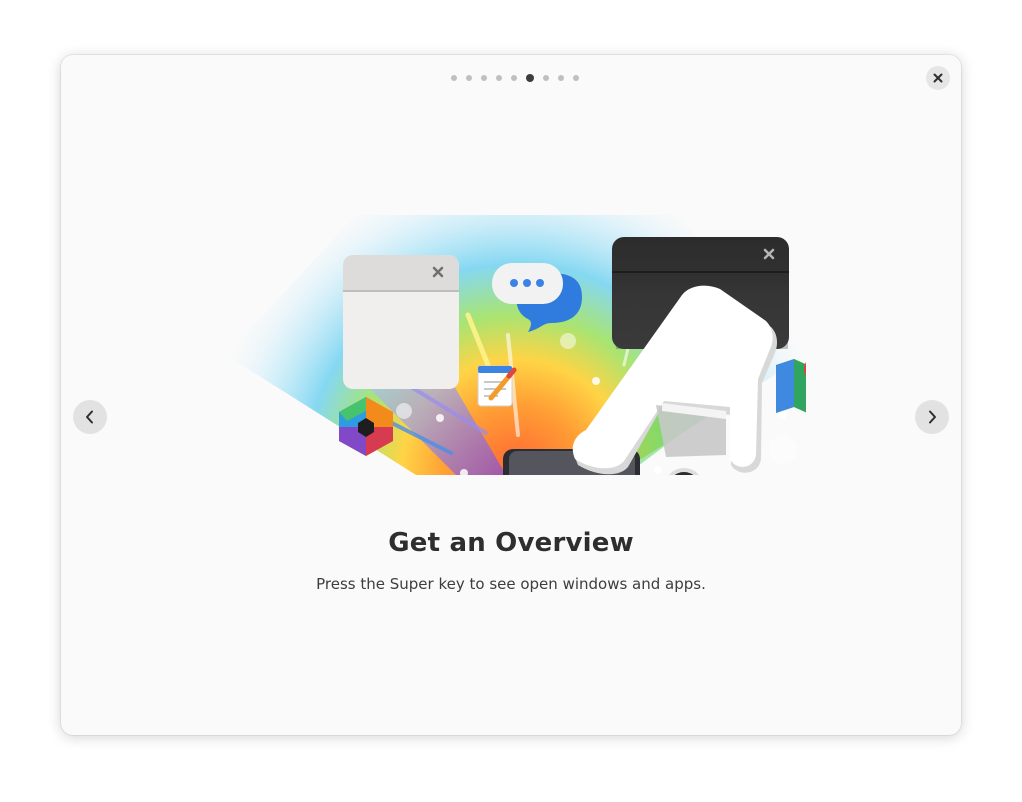 The image size is (1022, 802). I want to click on clock-app-icon, so click(684, 471).